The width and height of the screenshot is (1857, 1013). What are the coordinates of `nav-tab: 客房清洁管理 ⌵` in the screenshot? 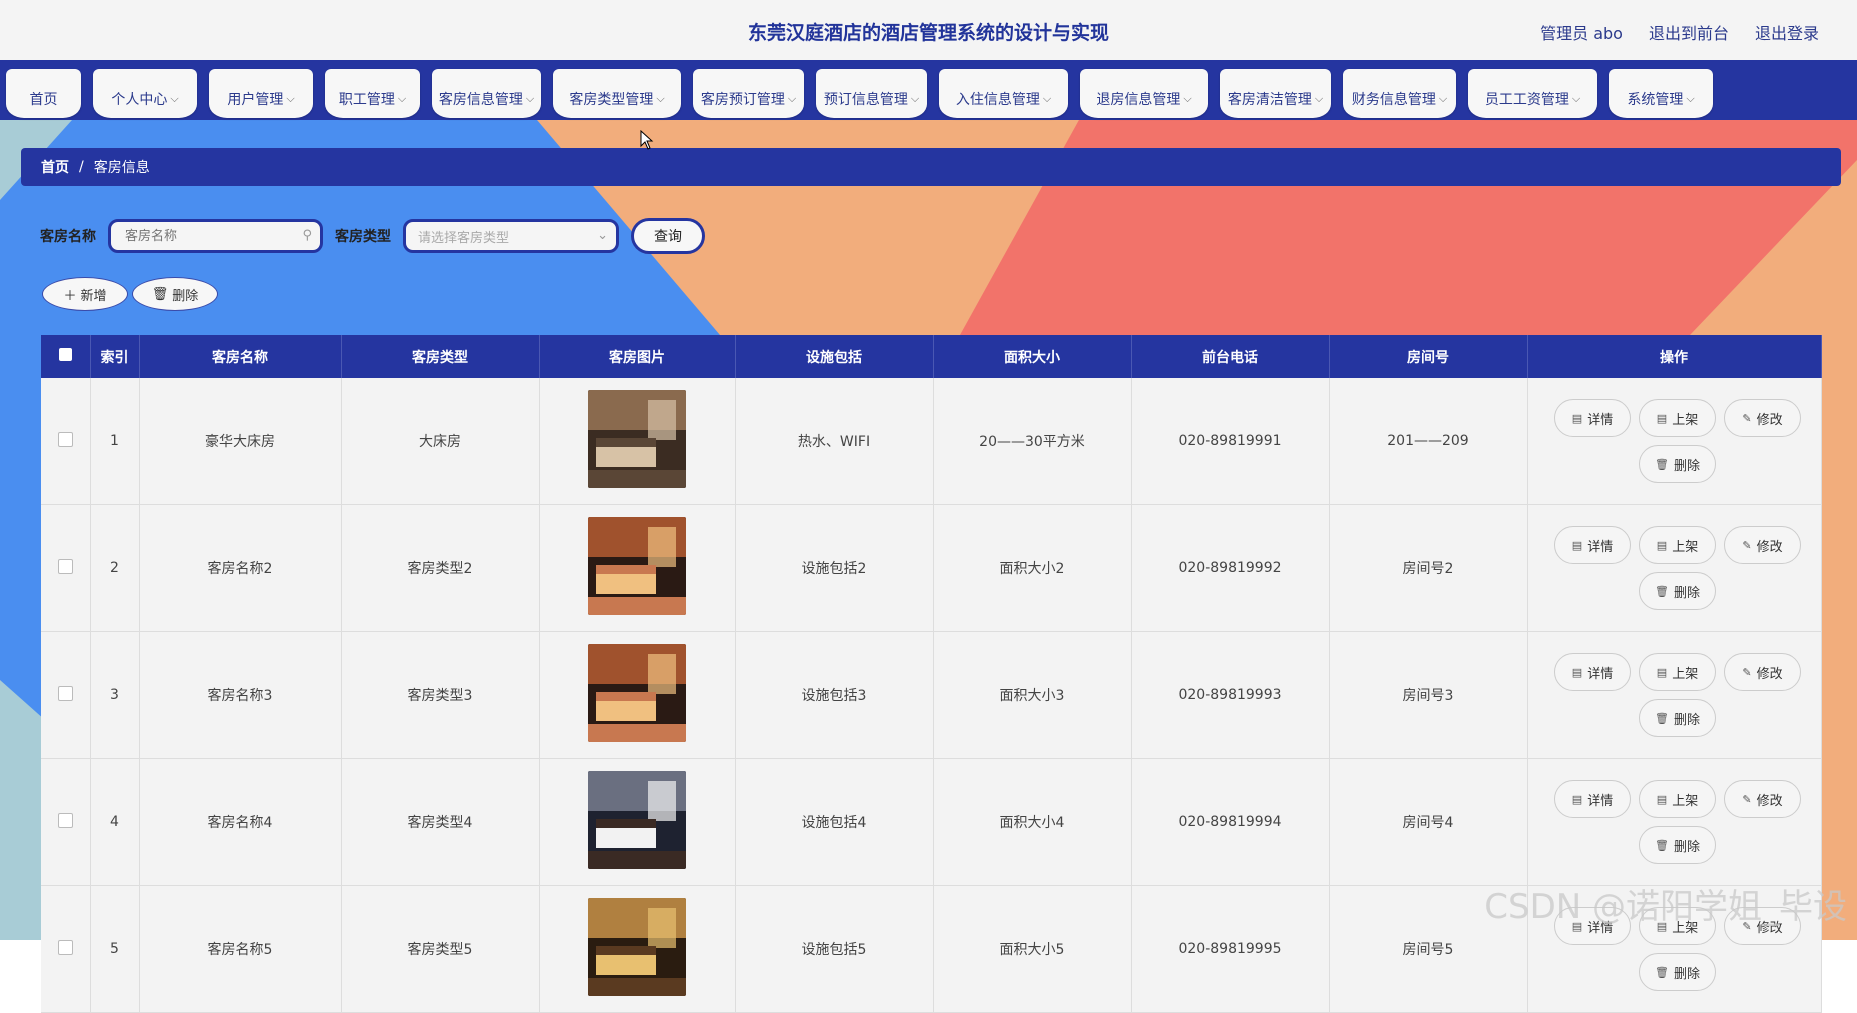 It's located at (1275, 93).